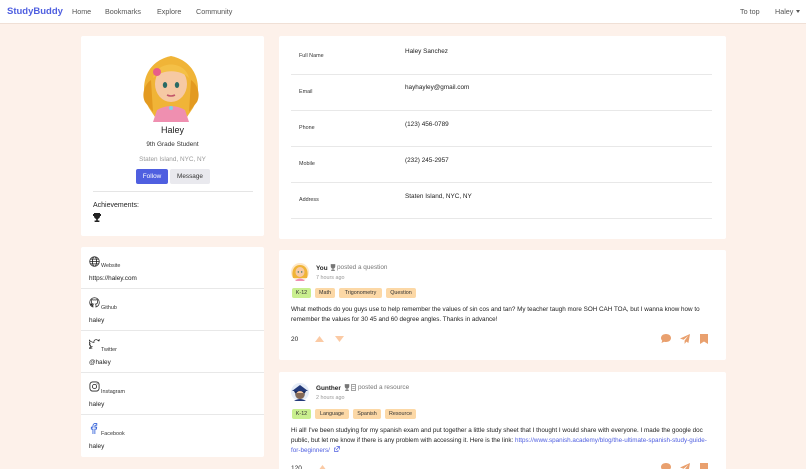 This screenshot has height=469, width=806. Describe the element at coordinates (100, 362) in the screenshot. I see `link-value-twitter: @haley` at that location.